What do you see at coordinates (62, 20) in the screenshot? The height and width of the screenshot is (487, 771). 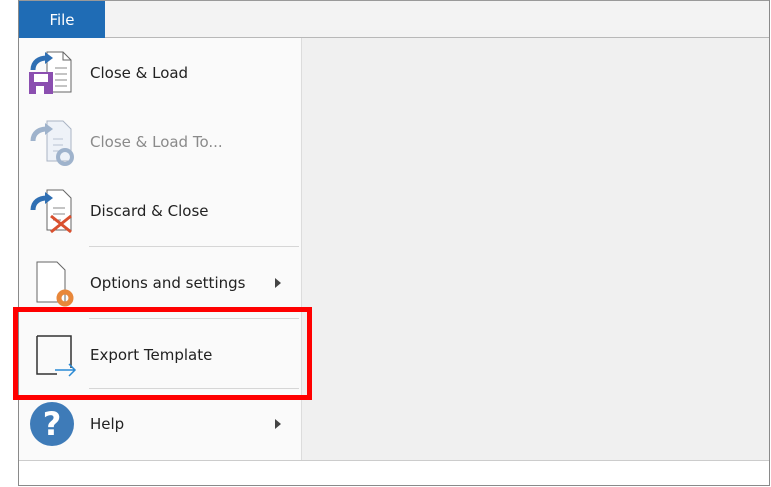 I see `tab-file: File` at bounding box center [62, 20].